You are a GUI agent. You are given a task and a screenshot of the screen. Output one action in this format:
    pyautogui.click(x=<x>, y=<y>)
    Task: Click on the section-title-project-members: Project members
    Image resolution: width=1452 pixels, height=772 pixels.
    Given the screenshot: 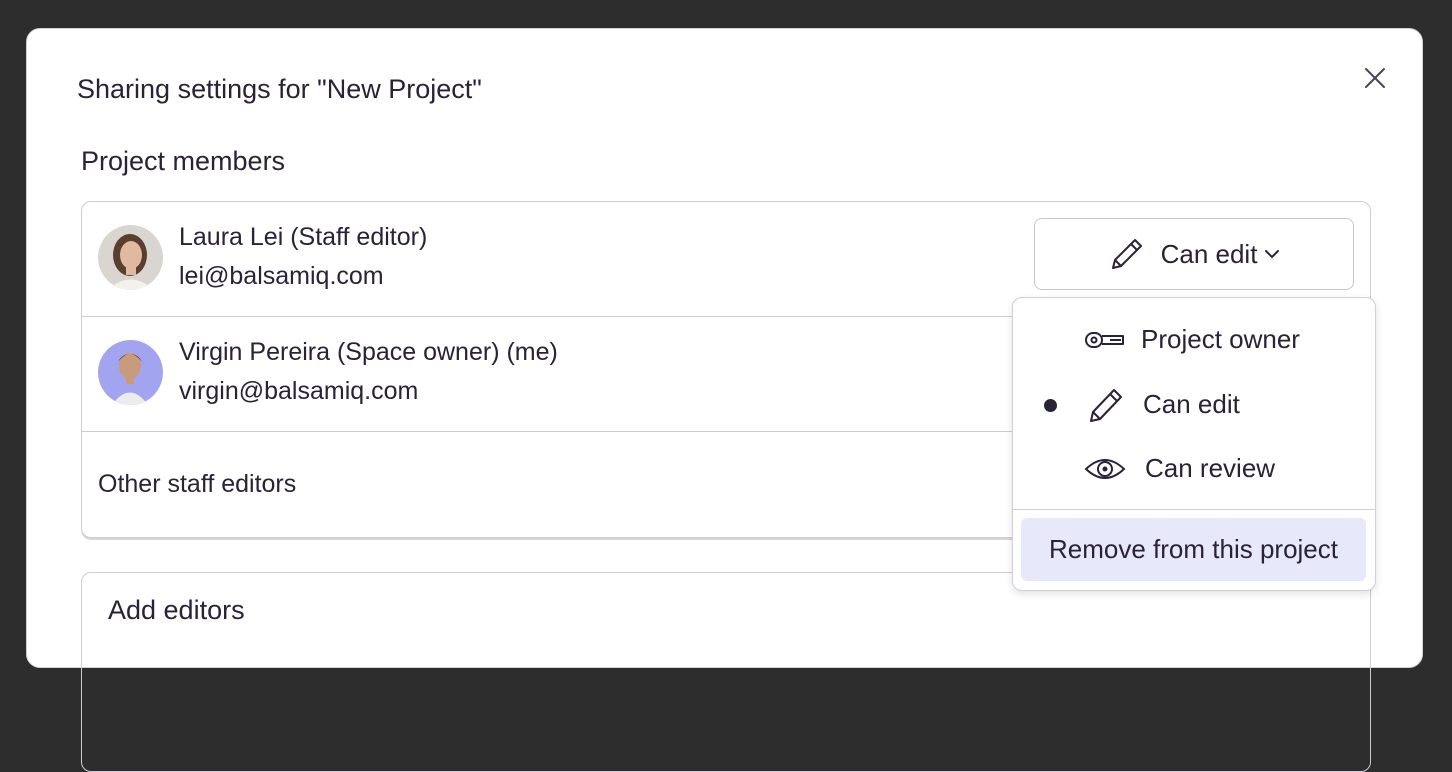 What is the action you would take?
    pyautogui.click(x=183, y=161)
    